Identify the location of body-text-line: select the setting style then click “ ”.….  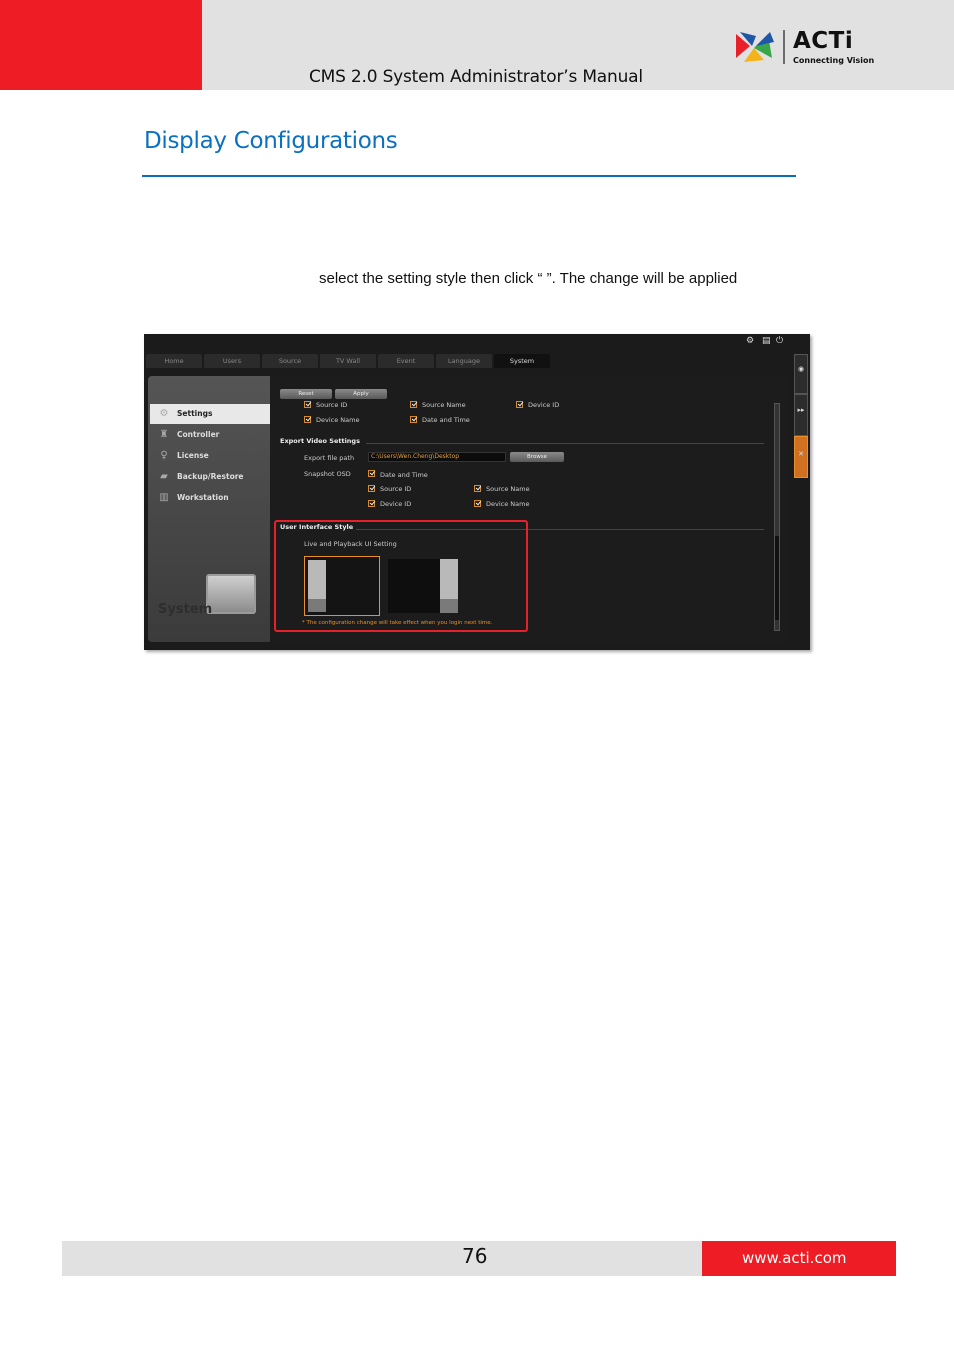
(528, 278).